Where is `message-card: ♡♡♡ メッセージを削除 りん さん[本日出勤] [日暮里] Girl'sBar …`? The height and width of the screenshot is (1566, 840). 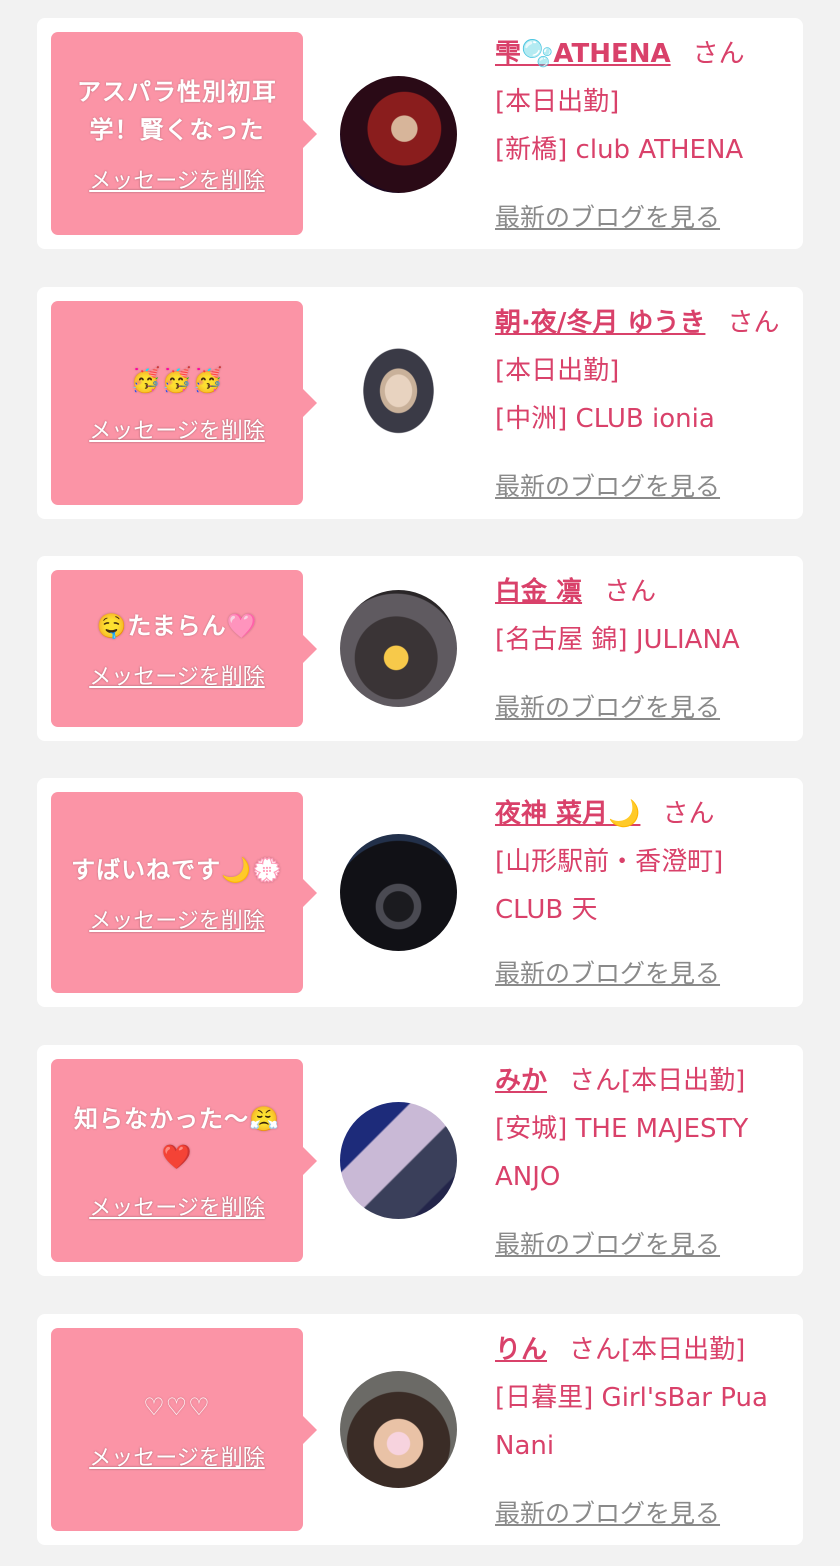
message-card: ♡♡♡ メッセージを削除 りん さん[本日出勤] [日暮里] Girl'sBar … is located at coordinates (420, 1429).